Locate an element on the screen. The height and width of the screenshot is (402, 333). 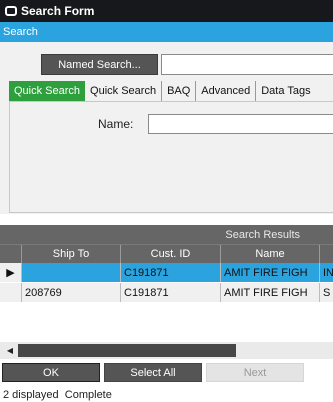
tab-quick-search: Quick Search is located at coordinates (124, 91).